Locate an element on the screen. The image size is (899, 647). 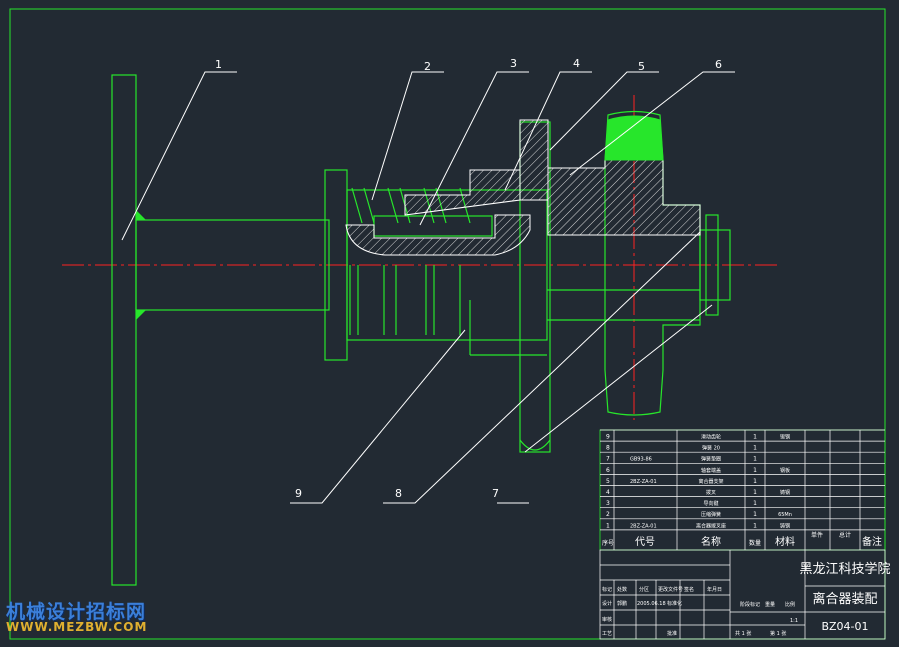
drawing-number: BZ04-01 is located at coordinates (844, 626).